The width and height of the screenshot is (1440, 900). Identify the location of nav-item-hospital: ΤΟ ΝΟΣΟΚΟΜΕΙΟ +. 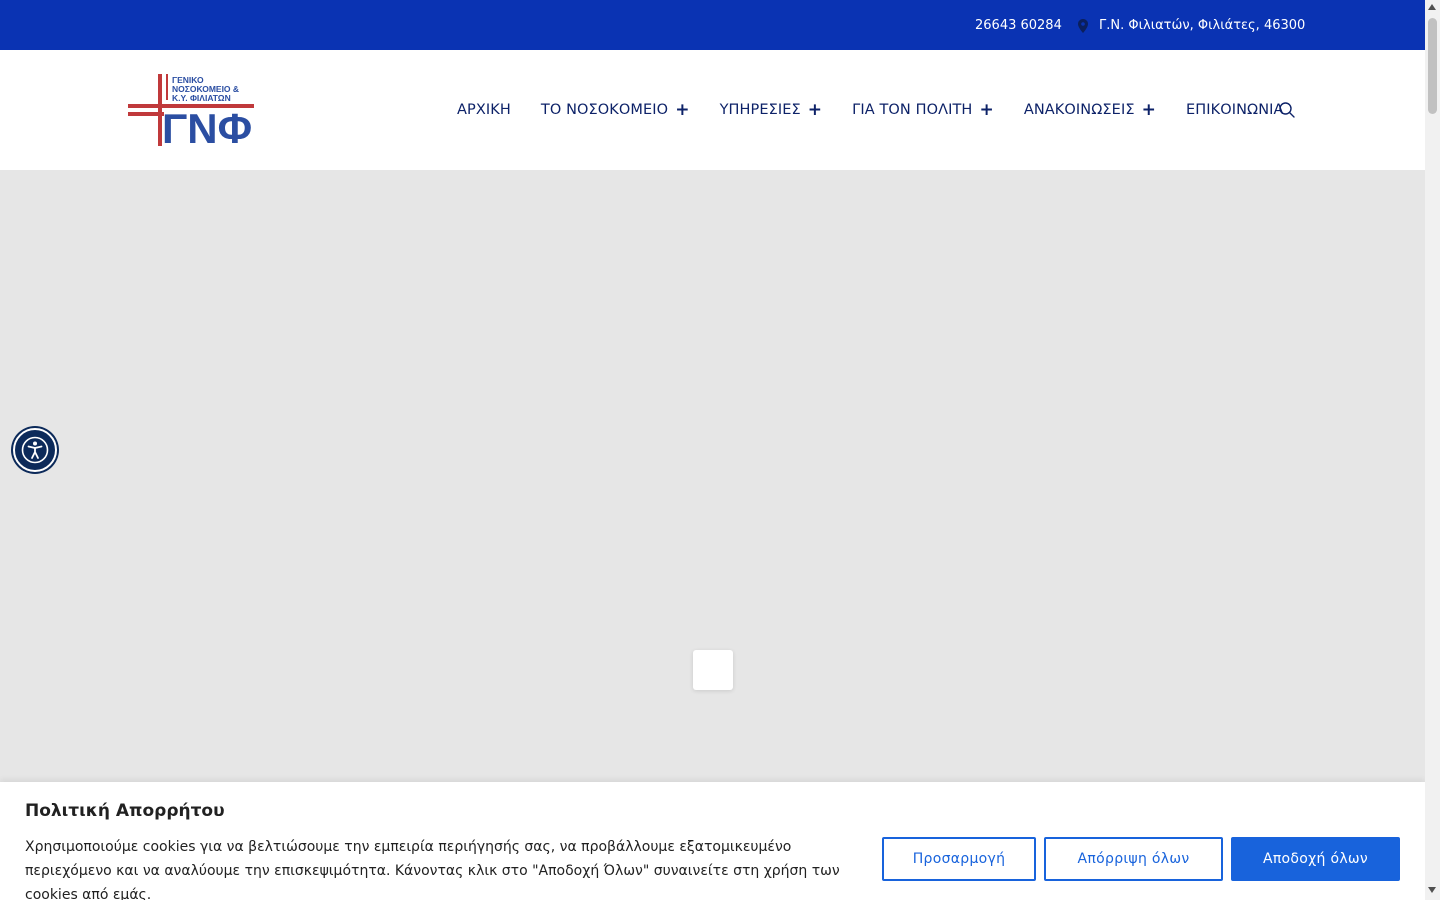
(615, 110).